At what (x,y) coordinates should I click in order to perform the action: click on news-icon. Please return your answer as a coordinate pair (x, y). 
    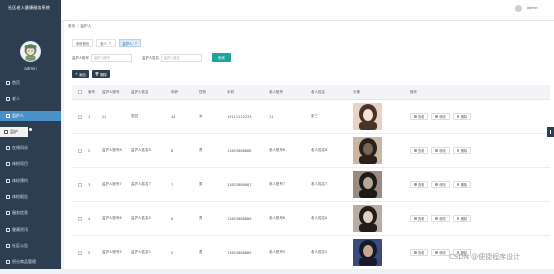
    Looking at the image, I should click on (8, 229).